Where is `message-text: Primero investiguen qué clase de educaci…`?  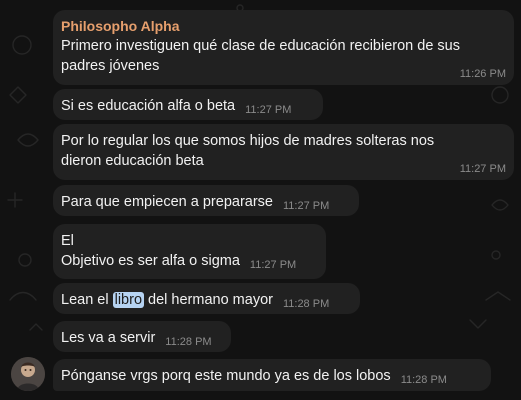 message-text: Primero investiguen qué clase de educaci… is located at coordinates (283, 56).